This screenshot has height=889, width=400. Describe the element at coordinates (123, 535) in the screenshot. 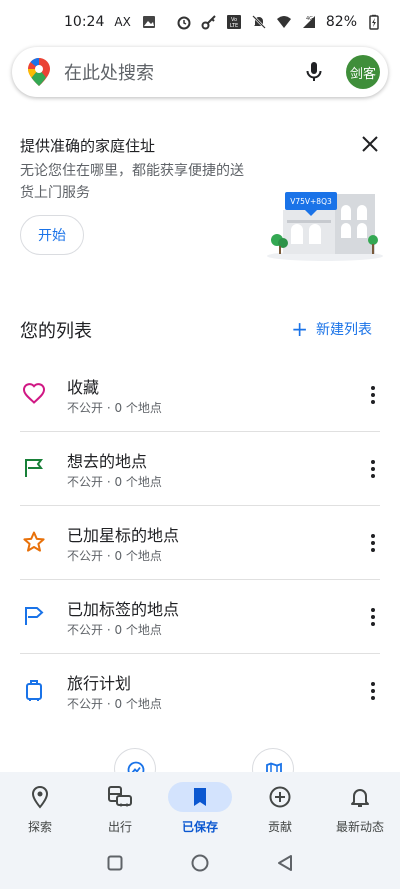

I see `list-item-title: 已加星标的地点` at that location.